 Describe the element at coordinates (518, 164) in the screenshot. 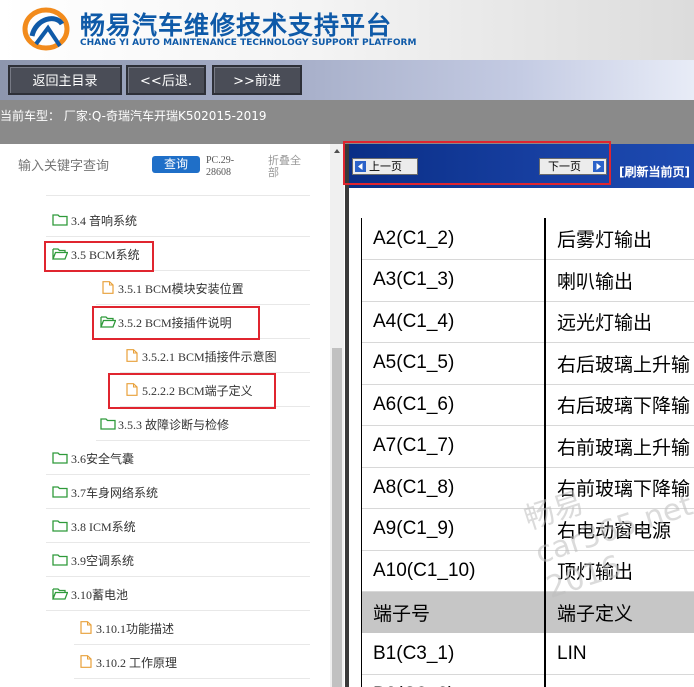

I see `page-nav-bar: 上一页 下一页 [刷新当前页]` at that location.